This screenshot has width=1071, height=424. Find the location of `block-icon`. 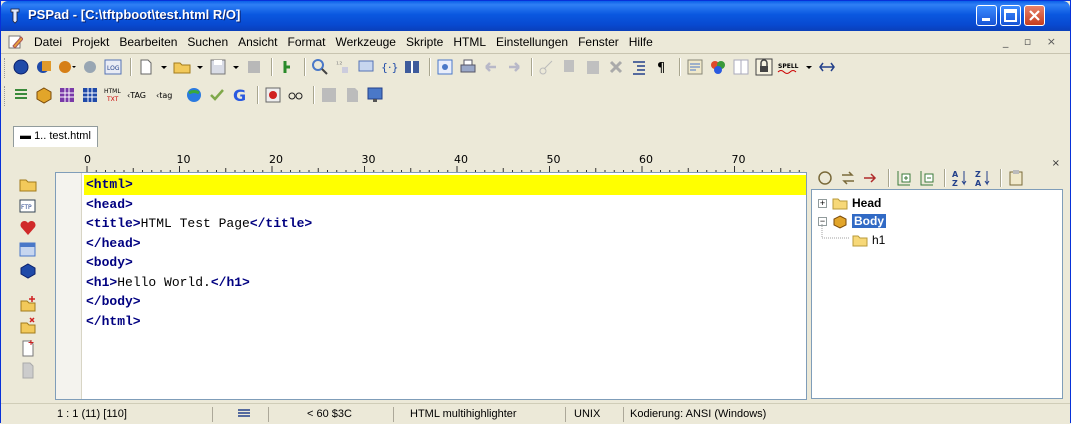

block-icon is located at coordinates (329, 95).